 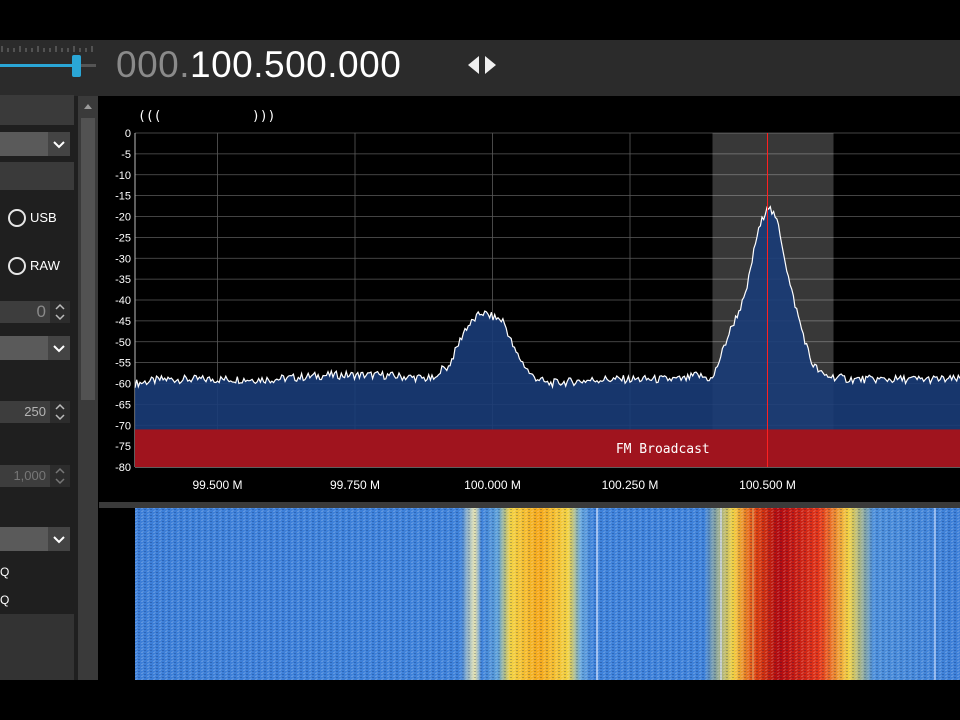 What do you see at coordinates (123, 364) in the screenshot?
I see `y-tick-label: -55` at bounding box center [123, 364].